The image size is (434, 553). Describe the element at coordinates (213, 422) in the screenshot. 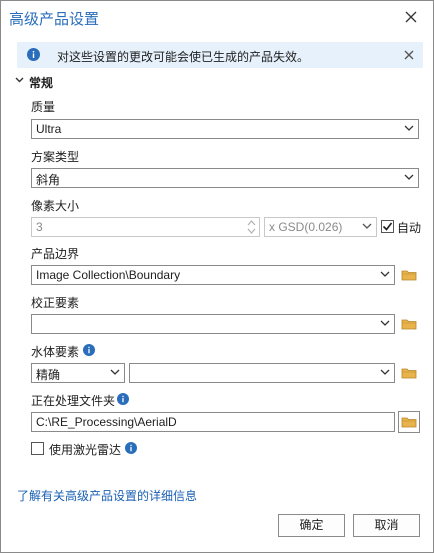

I see `processing-folder-input: C:\RE_Processing\AerialD` at that location.